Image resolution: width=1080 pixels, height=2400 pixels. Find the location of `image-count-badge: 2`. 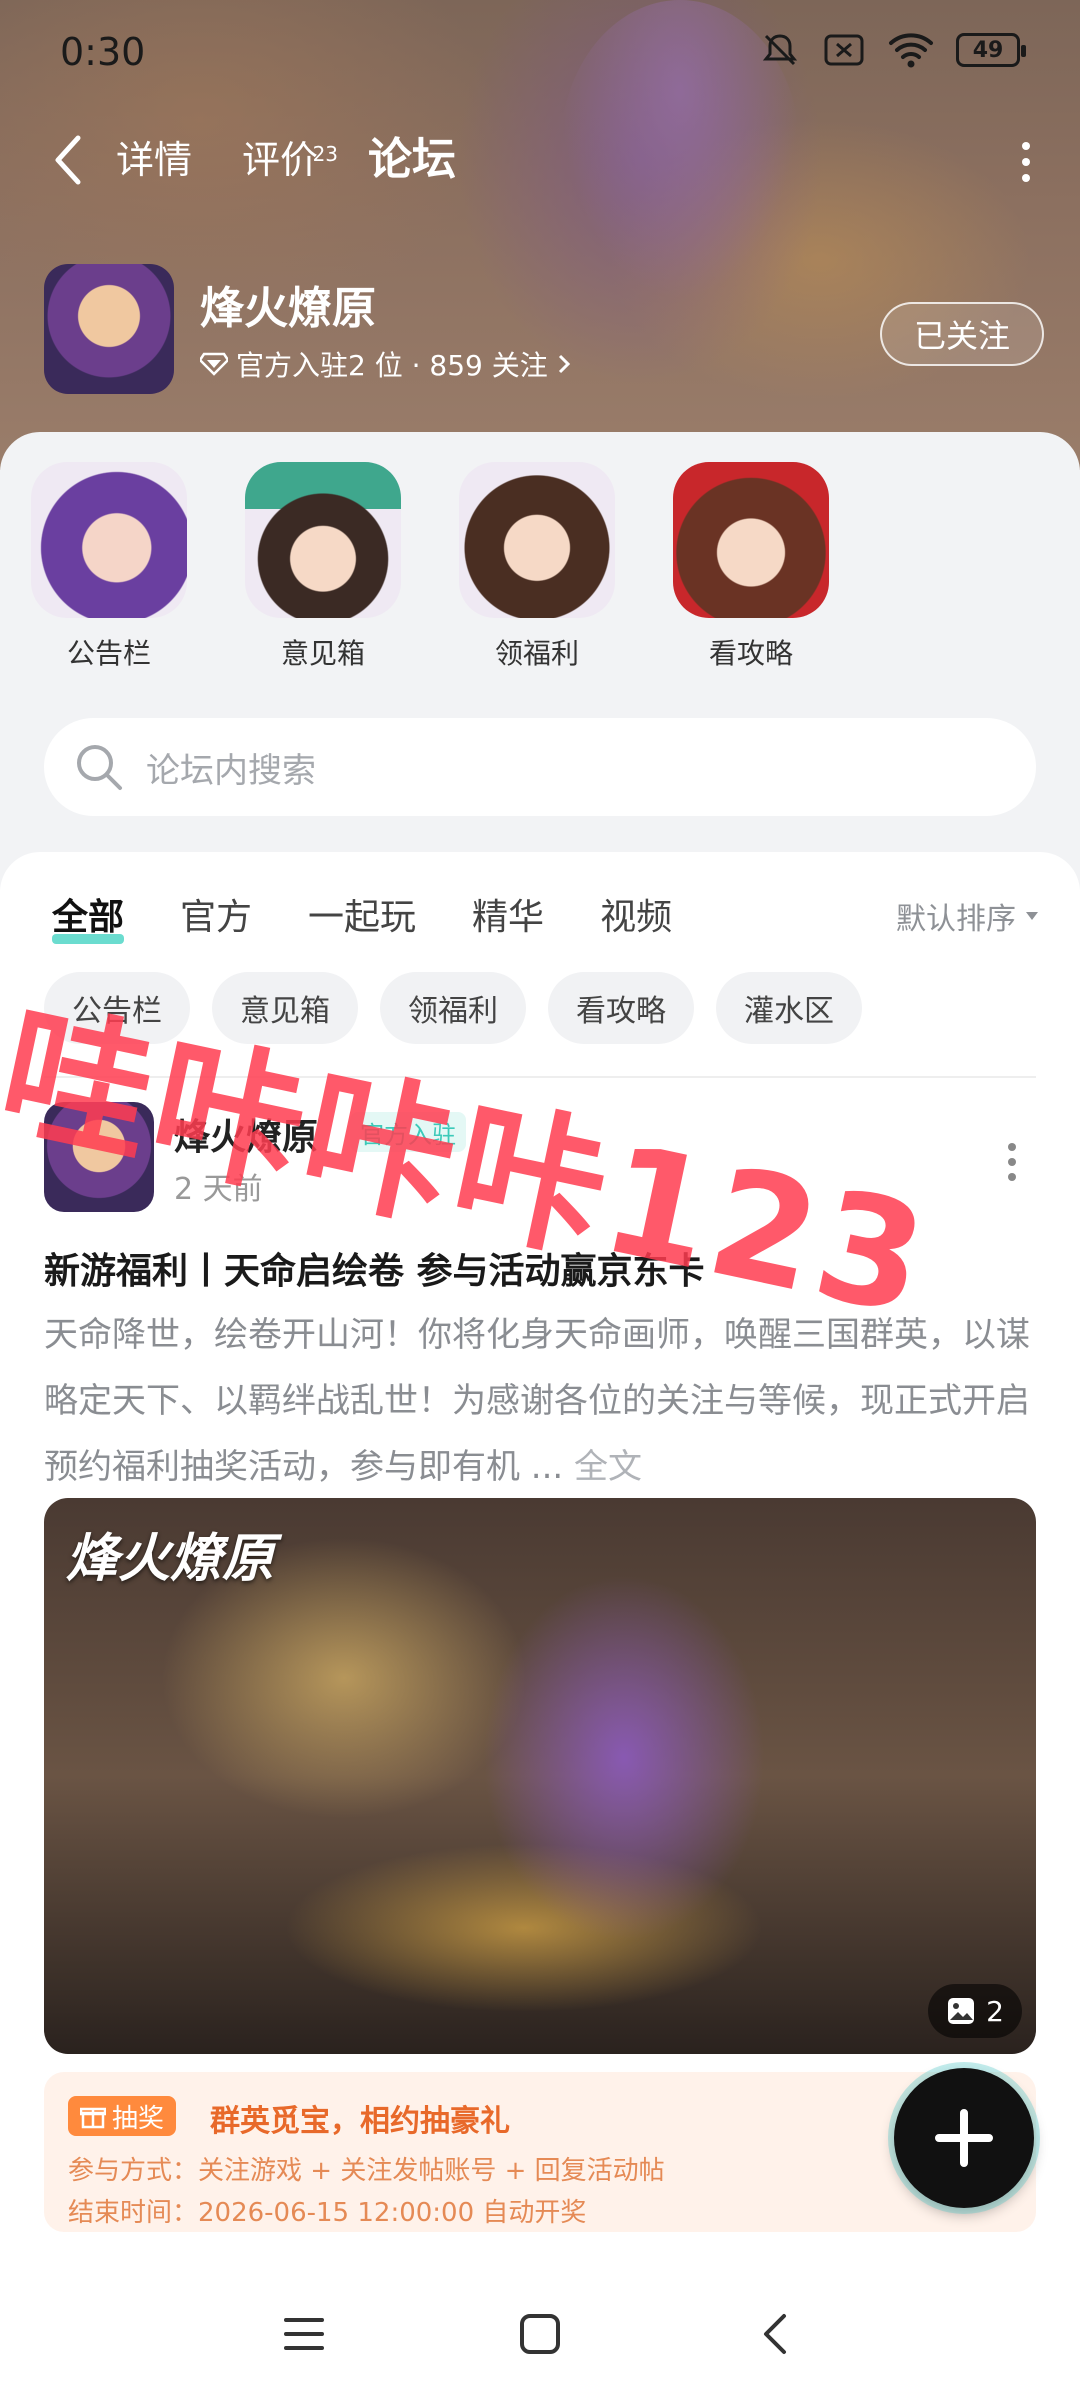

image-count-badge: 2 is located at coordinates (975, 2011).